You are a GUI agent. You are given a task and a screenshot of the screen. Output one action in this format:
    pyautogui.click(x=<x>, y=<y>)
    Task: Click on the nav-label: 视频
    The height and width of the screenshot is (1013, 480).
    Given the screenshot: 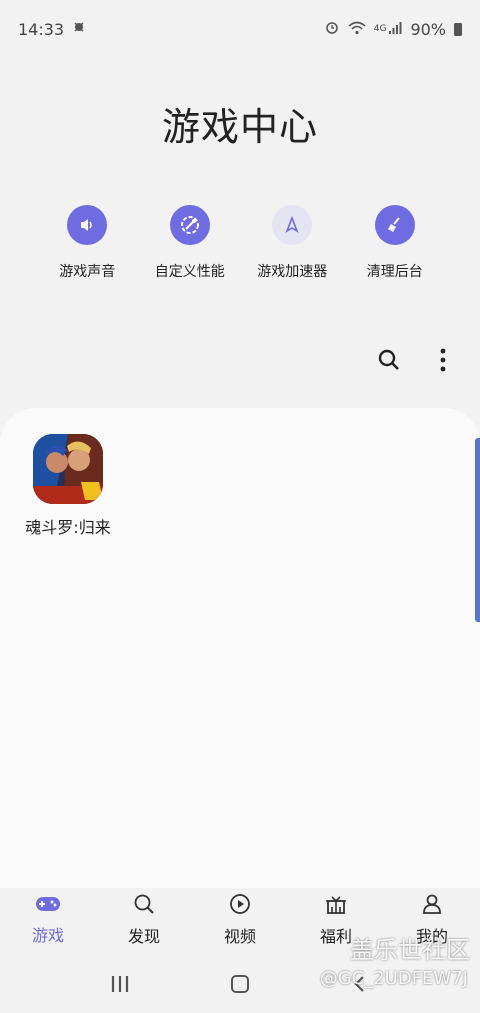 What is the action you would take?
    pyautogui.click(x=239, y=936)
    